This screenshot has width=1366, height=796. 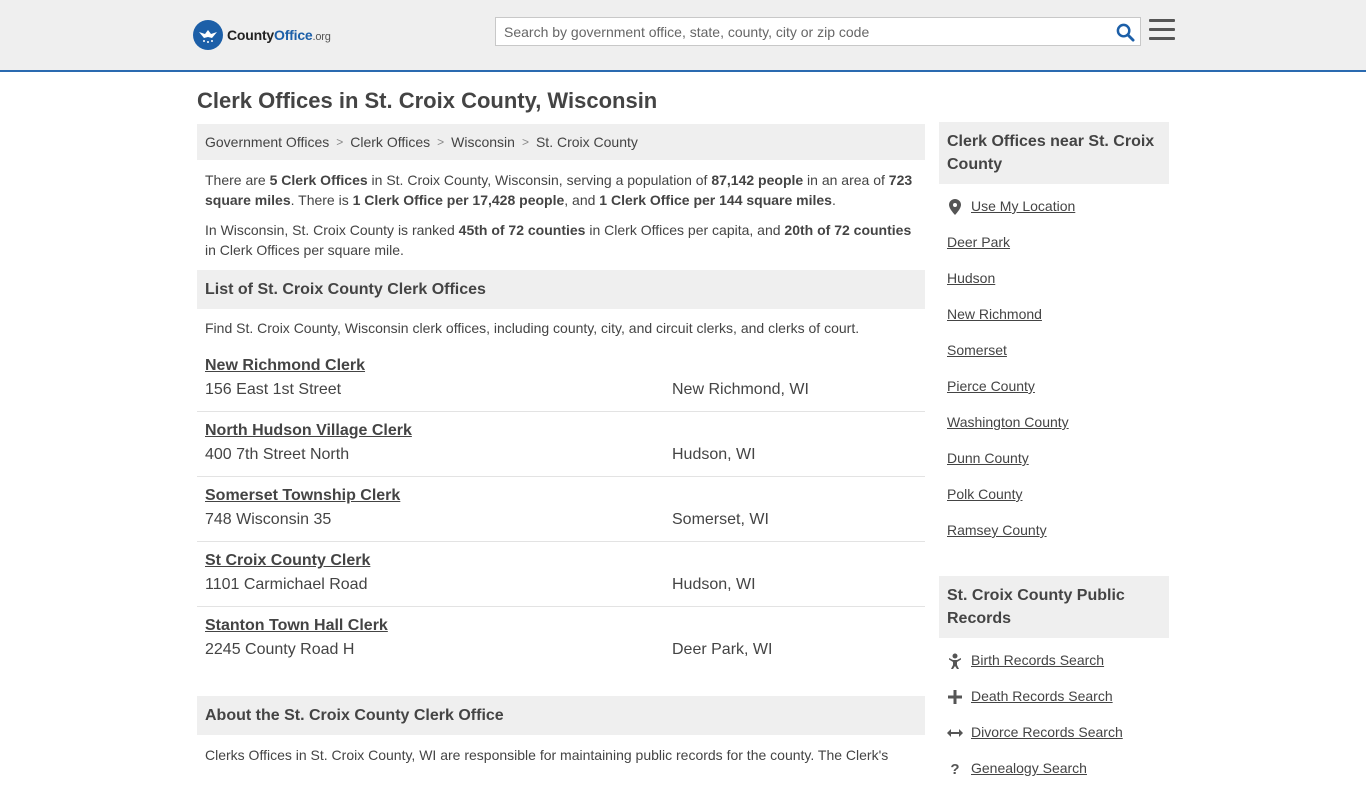 I want to click on eagle-seal-icon, so click(x=208, y=35).